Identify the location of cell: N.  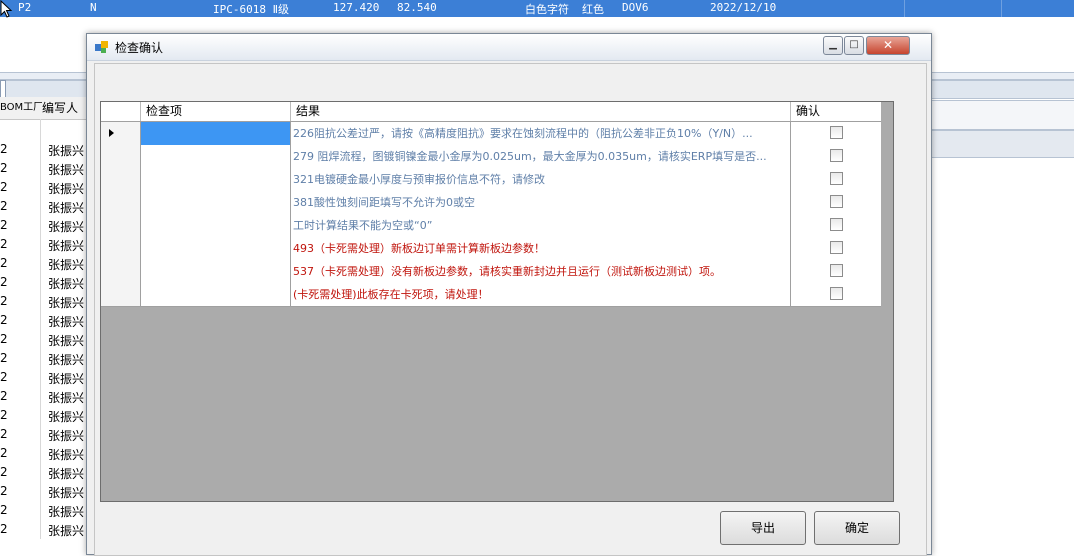
(93, 7).